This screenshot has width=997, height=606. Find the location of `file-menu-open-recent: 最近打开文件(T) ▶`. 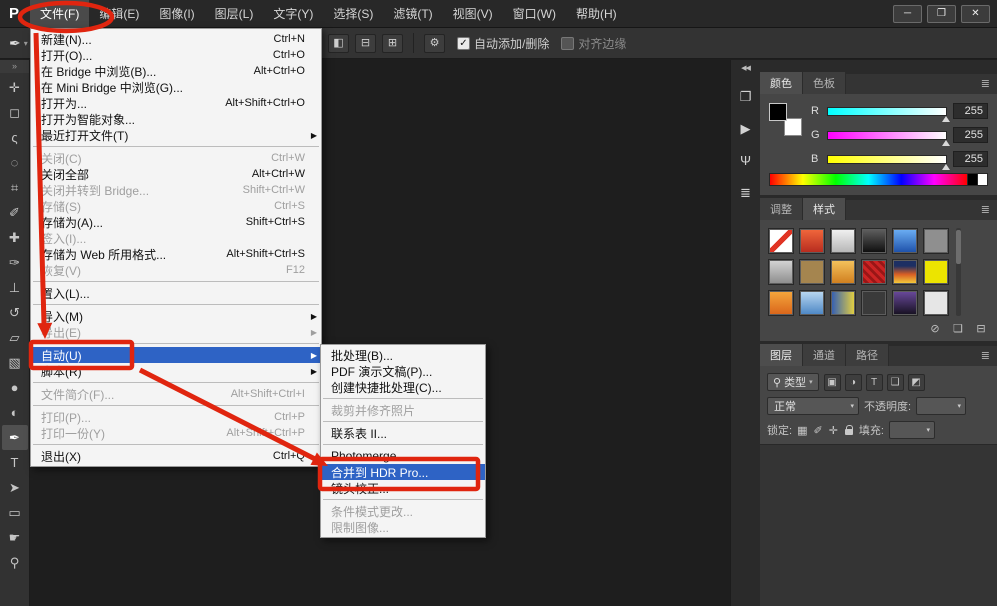

file-menu-open-recent: 最近打开文件(T) ▶ is located at coordinates (176, 135).